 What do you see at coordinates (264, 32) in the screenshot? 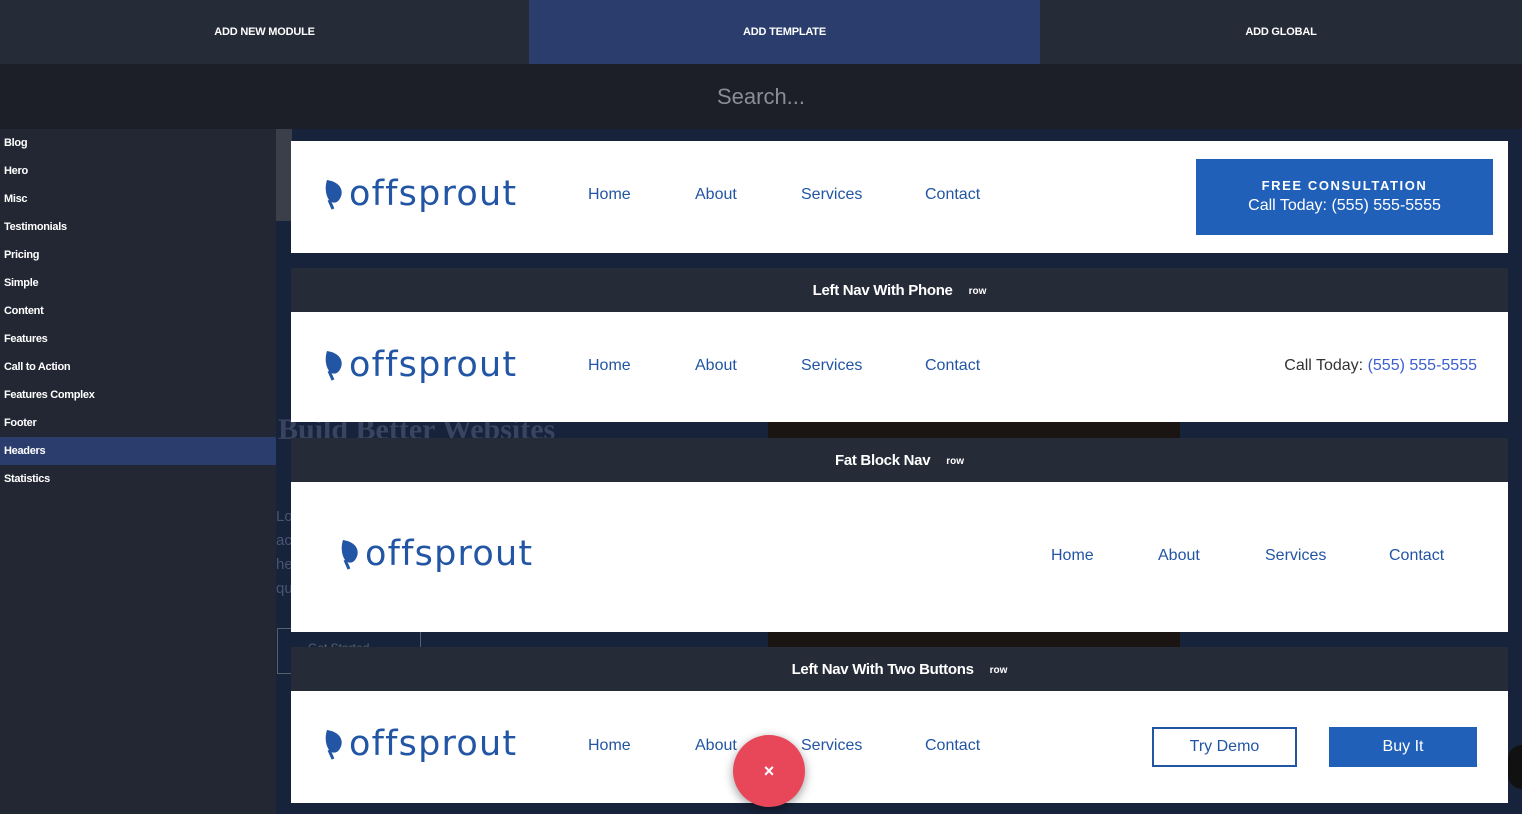
I see `tab-add-new-module: ADD NEW MODULE` at bounding box center [264, 32].